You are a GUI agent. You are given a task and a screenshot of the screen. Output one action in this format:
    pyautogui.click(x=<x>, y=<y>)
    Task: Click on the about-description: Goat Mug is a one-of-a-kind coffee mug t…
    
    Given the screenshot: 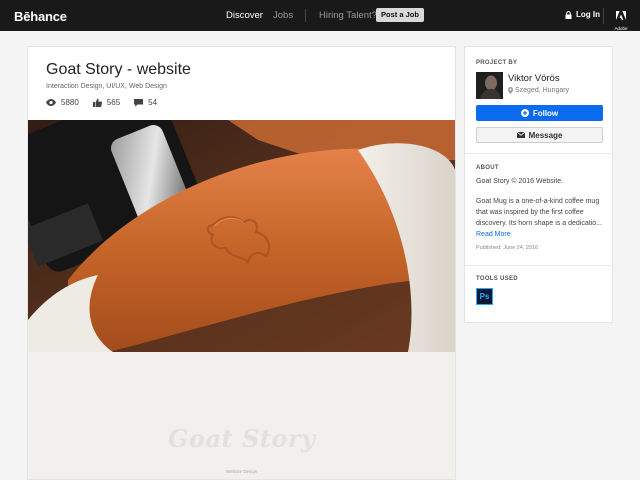 What is the action you would take?
    pyautogui.click(x=541, y=218)
    